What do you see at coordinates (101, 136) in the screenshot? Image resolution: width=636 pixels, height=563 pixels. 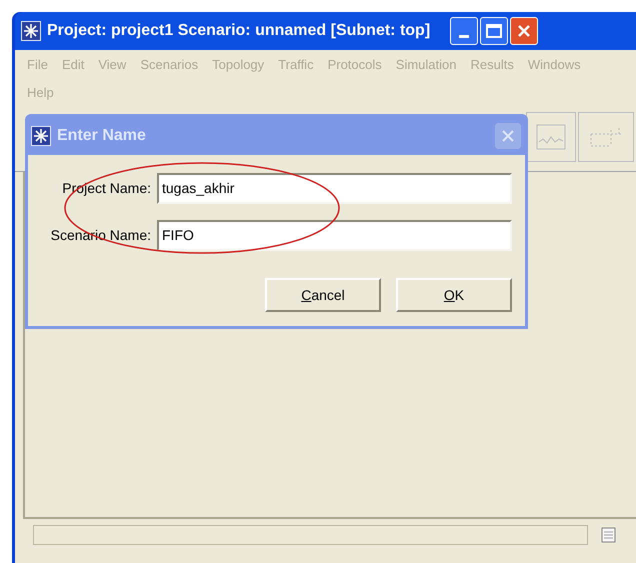 I see `dialog-title: Enter Name` at bounding box center [101, 136].